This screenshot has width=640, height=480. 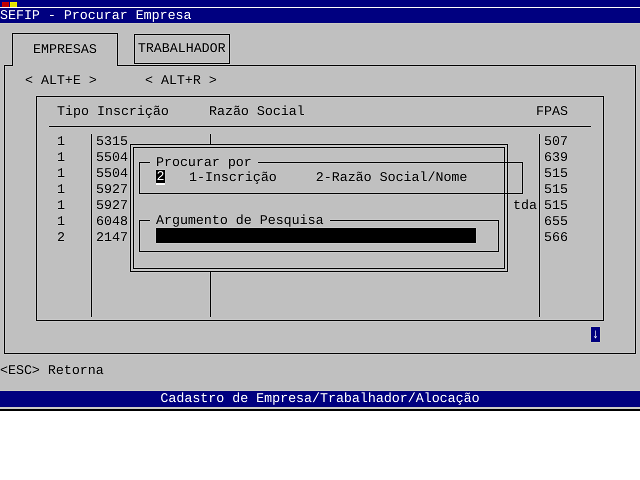 What do you see at coordinates (595, 334) in the screenshot?
I see `scroll-indicator: ↓` at bounding box center [595, 334].